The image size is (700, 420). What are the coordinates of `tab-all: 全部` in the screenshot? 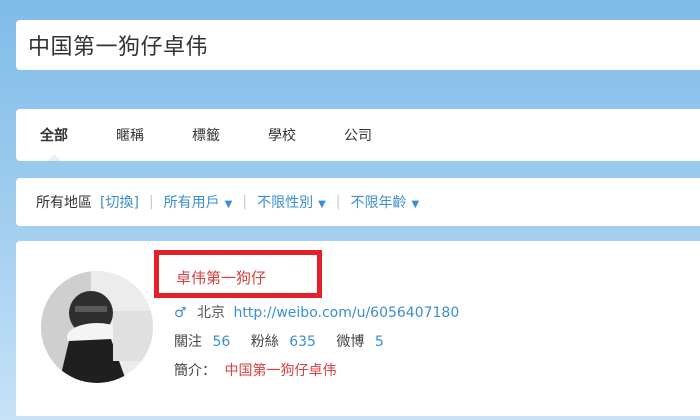 It's located at (54, 143).